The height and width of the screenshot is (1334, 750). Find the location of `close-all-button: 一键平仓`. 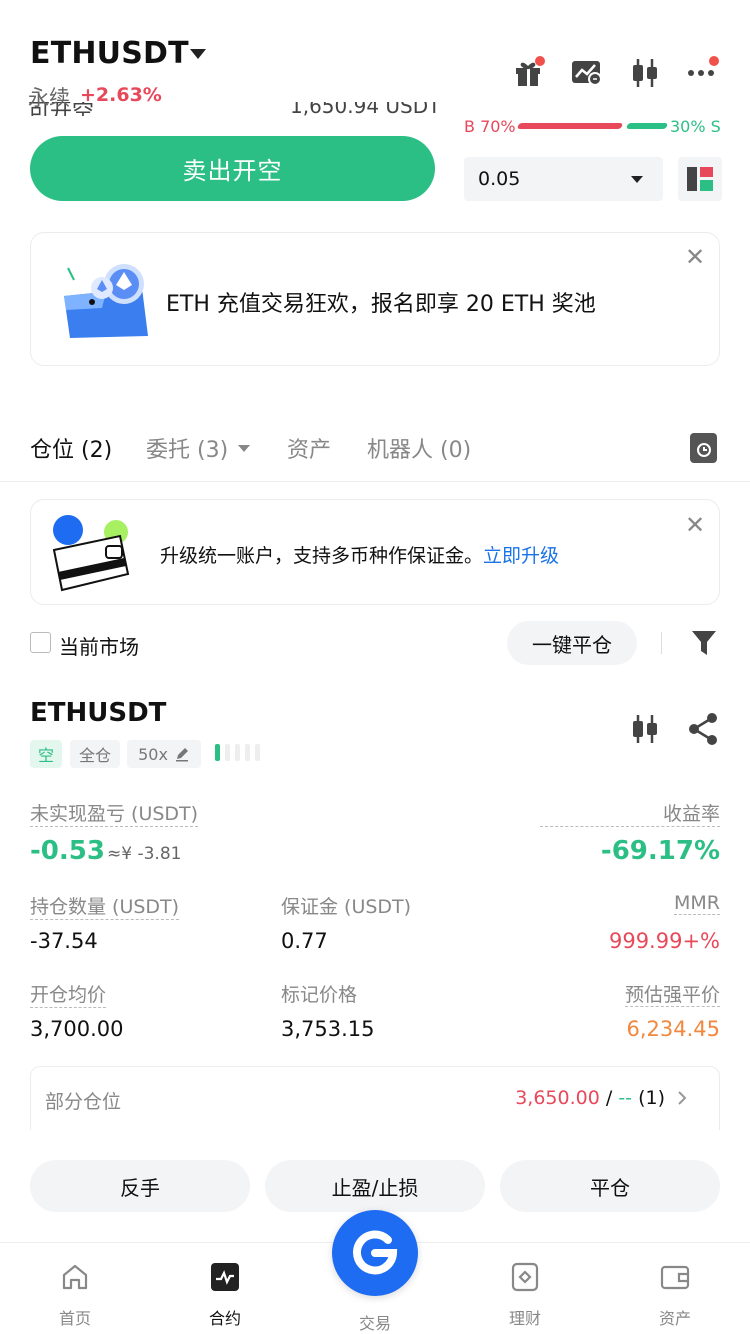

close-all-button: 一键平仓 is located at coordinates (572, 643).